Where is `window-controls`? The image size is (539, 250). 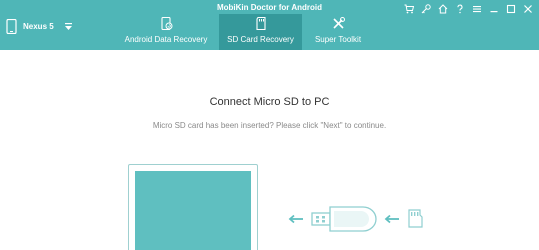 window-controls is located at coordinates (468, 9).